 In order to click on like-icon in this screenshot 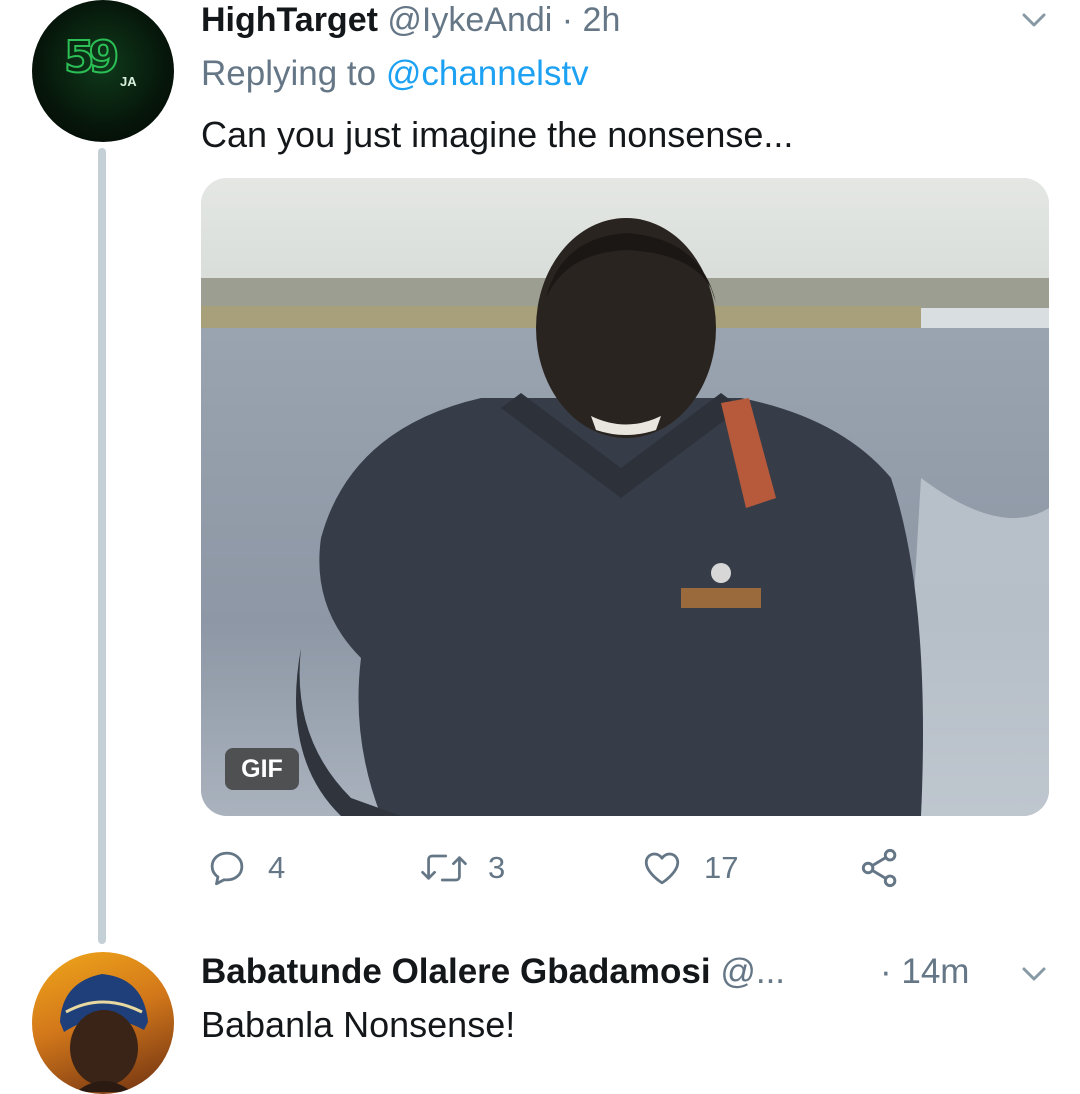, I will do `click(662, 868)`.